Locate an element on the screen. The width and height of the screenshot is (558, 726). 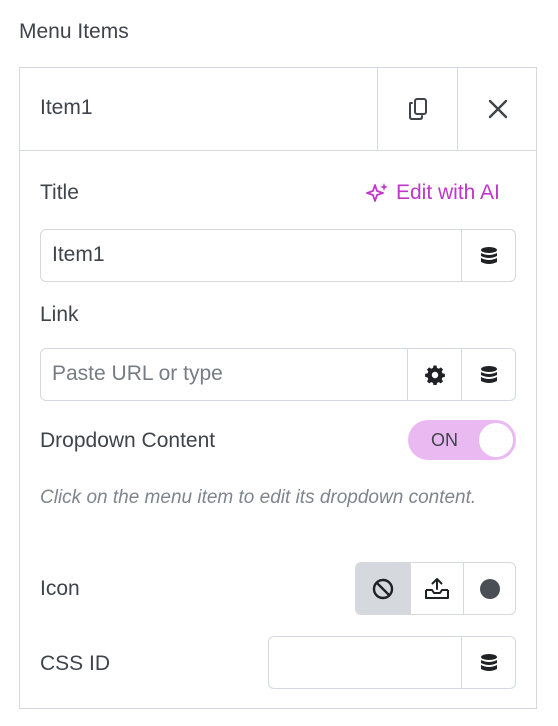
icon-option-library is located at coordinates (489, 588).